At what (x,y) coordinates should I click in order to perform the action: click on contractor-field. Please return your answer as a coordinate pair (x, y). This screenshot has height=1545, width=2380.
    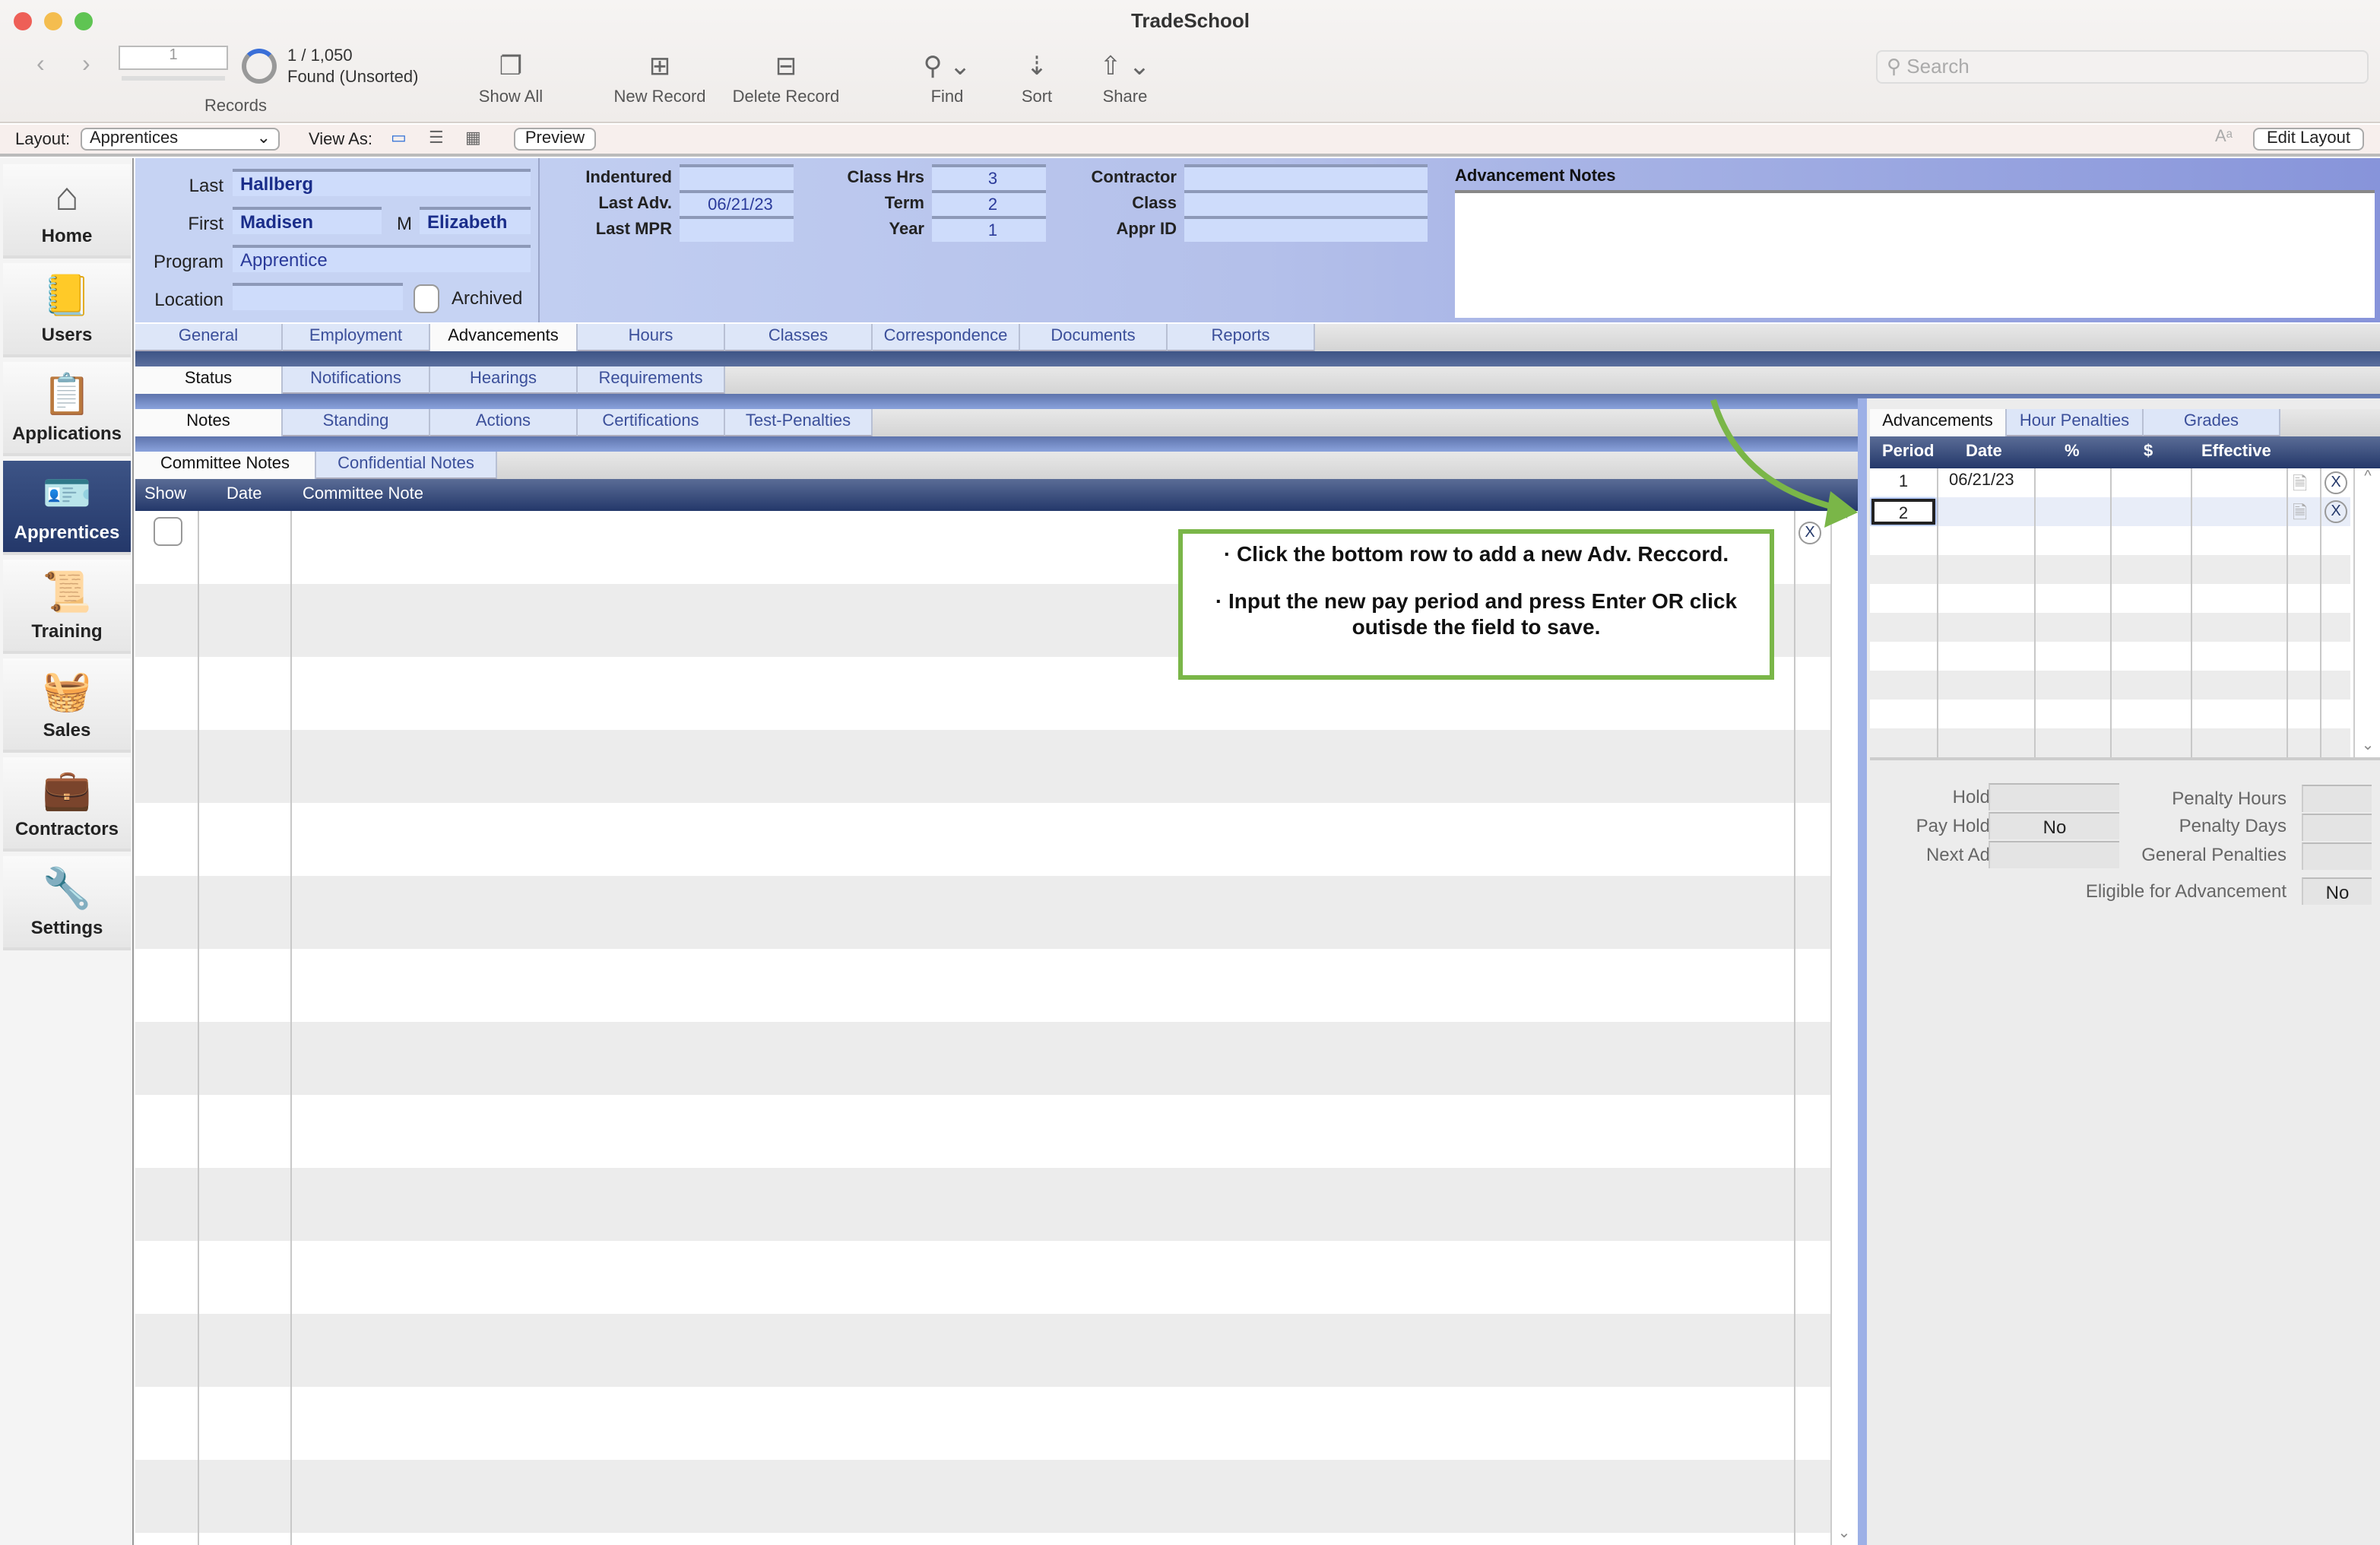
    Looking at the image, I should click on (1306, 177).